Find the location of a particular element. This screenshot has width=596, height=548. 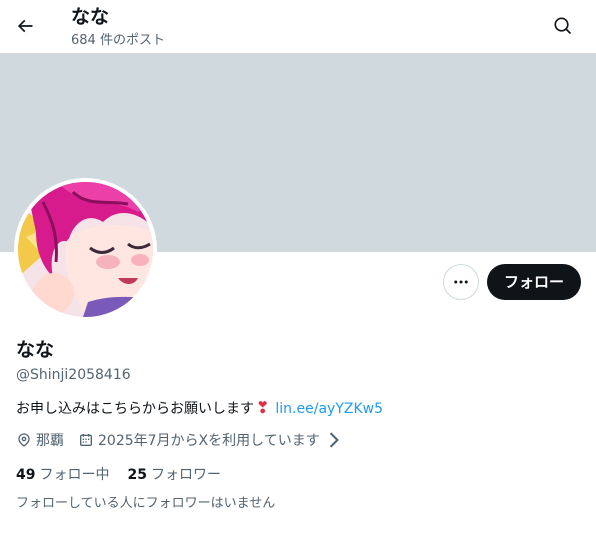

arrow-left-icon is located at coordinates (25, 26).